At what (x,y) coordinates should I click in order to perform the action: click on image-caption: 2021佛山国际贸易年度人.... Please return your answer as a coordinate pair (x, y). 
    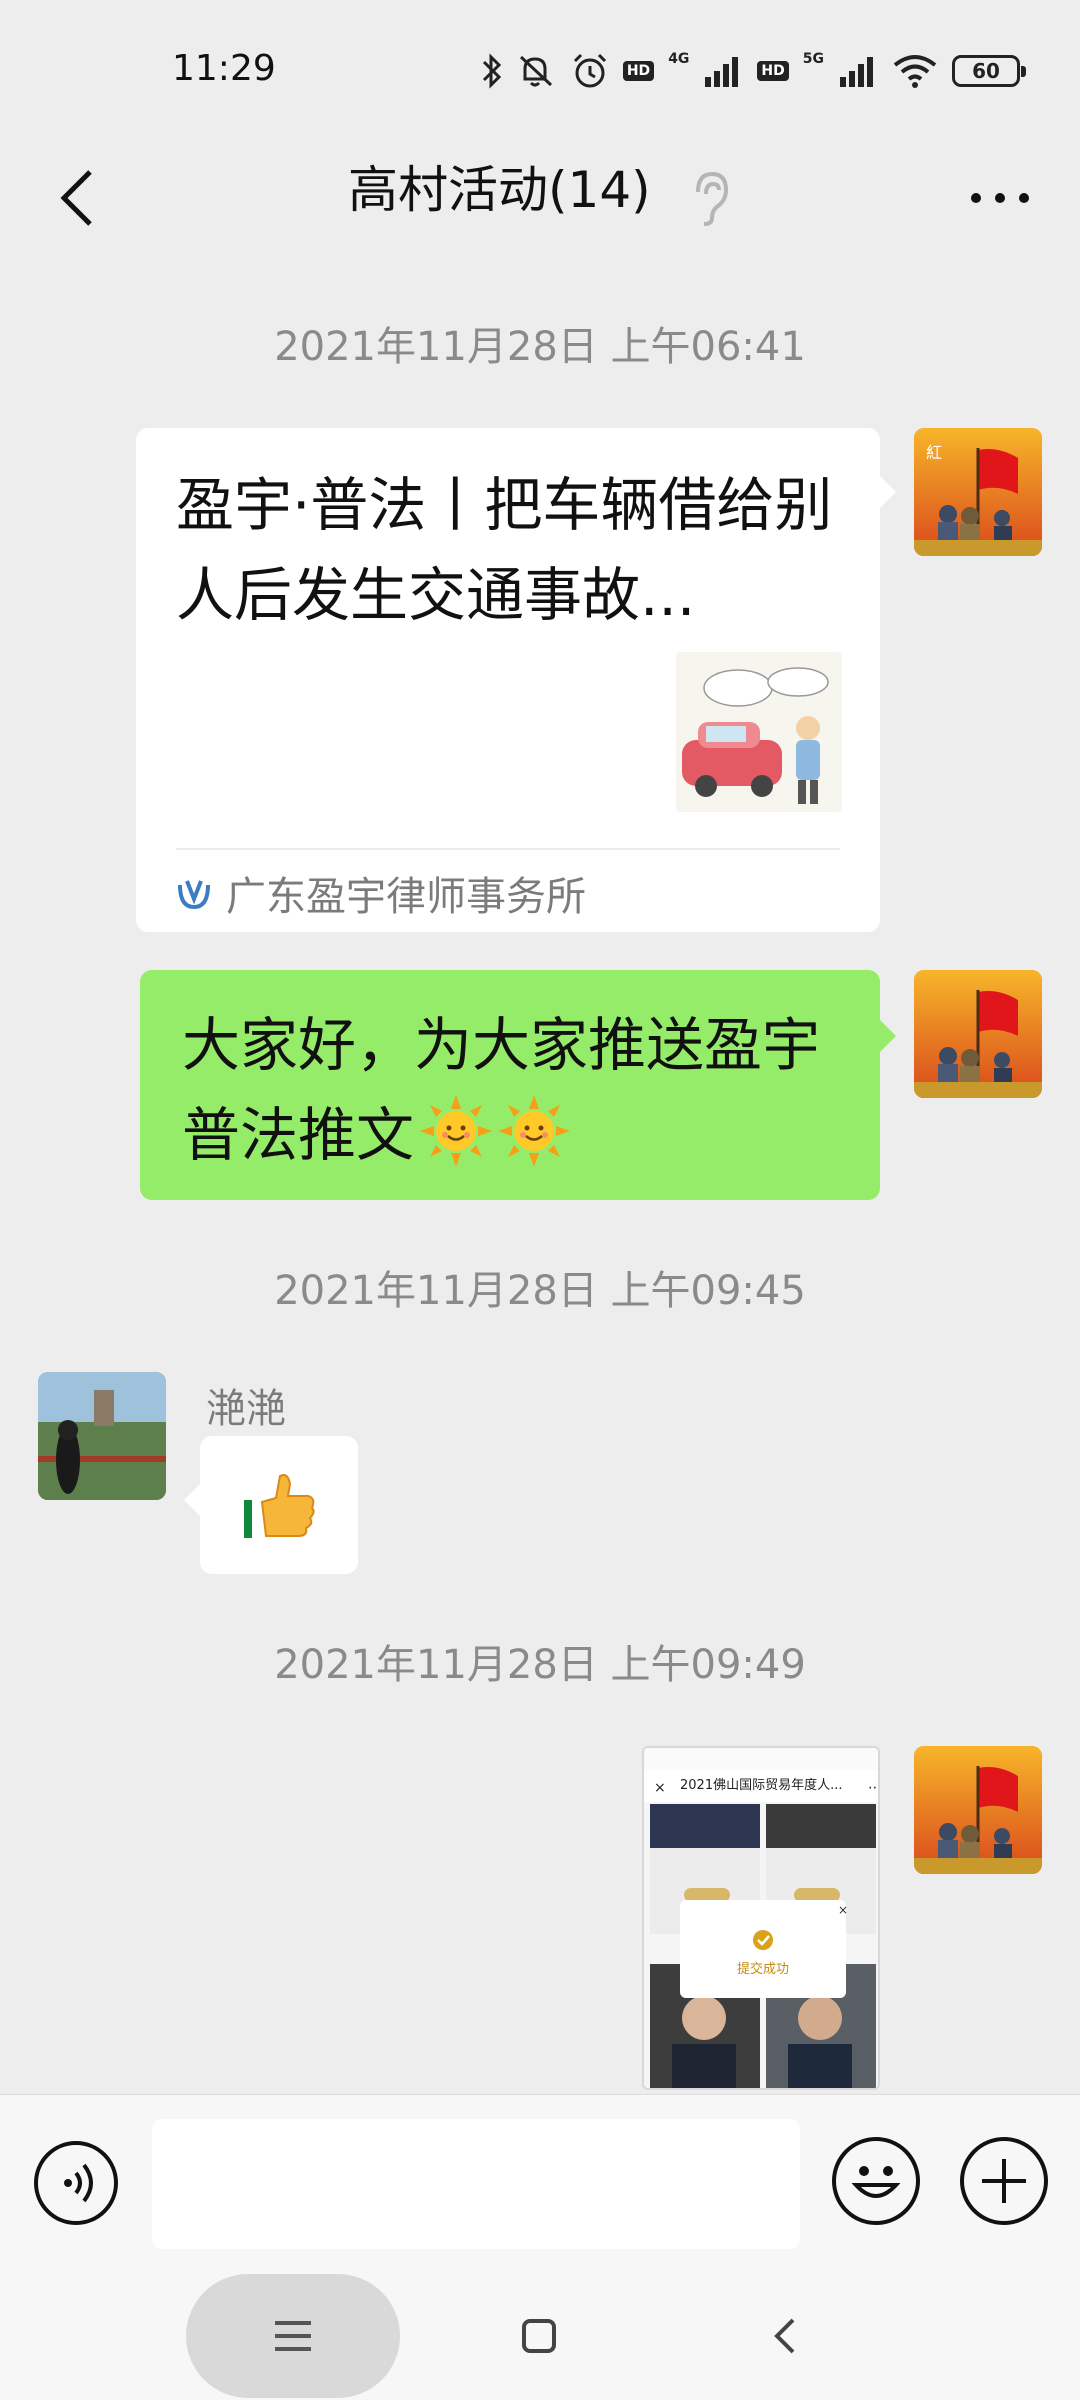
    Looking at the image, I should click on (761, 1785).